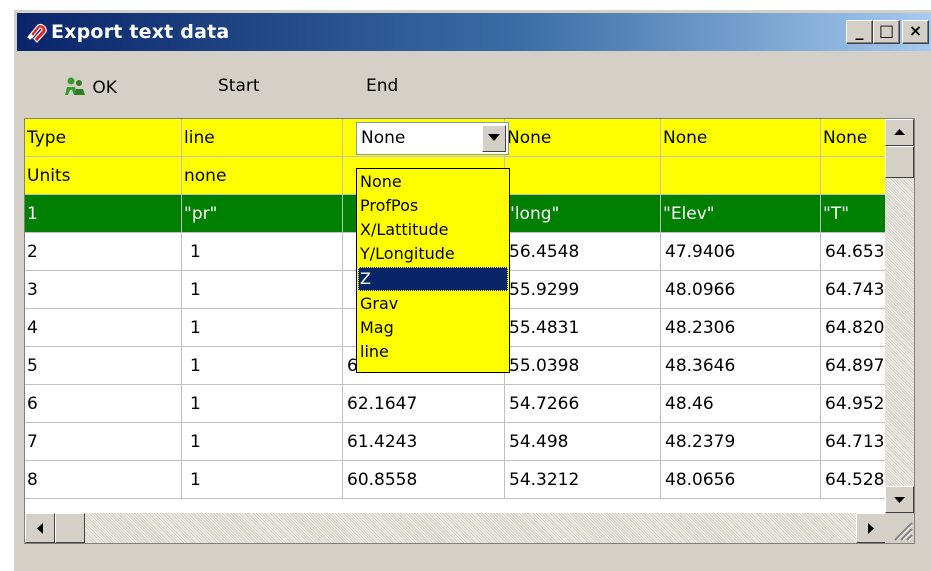  I want to click on chevron-down-icon, so click(494, 137).